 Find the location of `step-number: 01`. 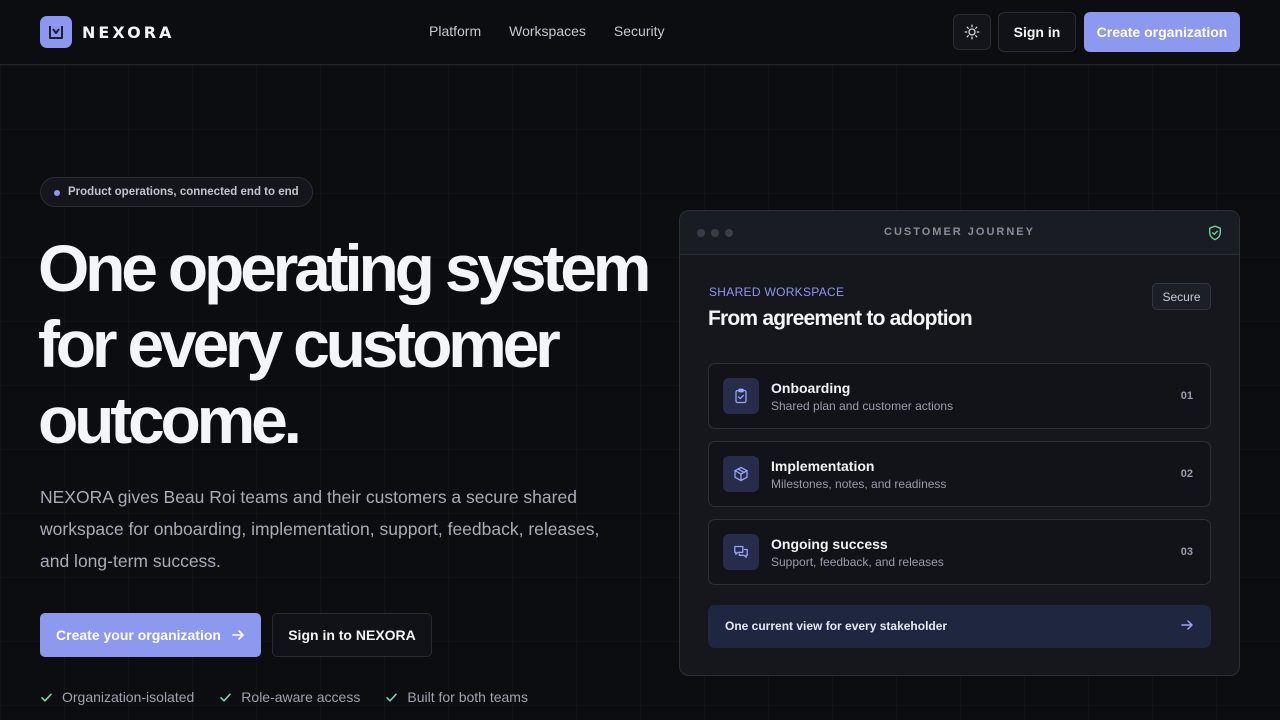

step-number: 01 is located at coordinates (1186, 396).